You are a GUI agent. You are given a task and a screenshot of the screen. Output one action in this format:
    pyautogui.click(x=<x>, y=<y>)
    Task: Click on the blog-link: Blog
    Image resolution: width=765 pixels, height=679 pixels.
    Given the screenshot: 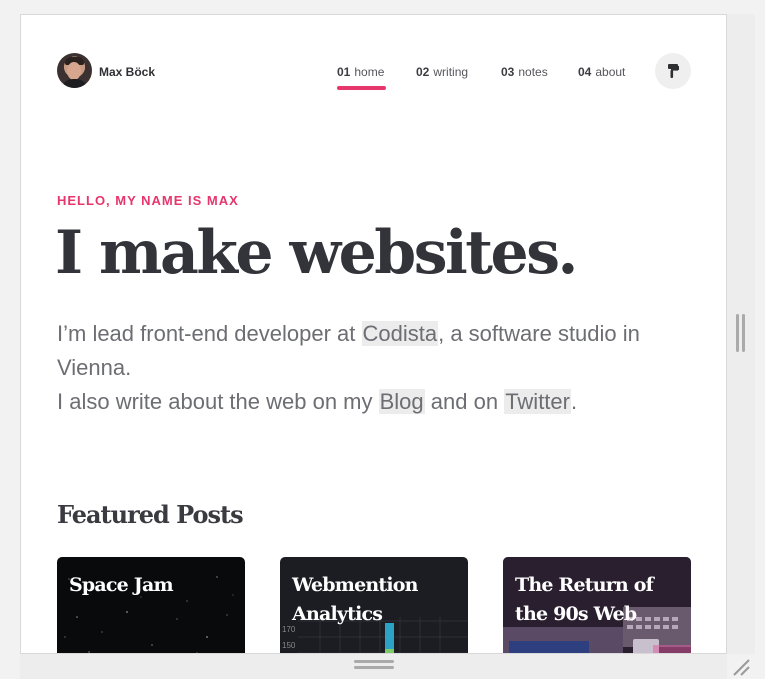 What is the action you would take?
    pyautogui.click(x=401, y=401)
    